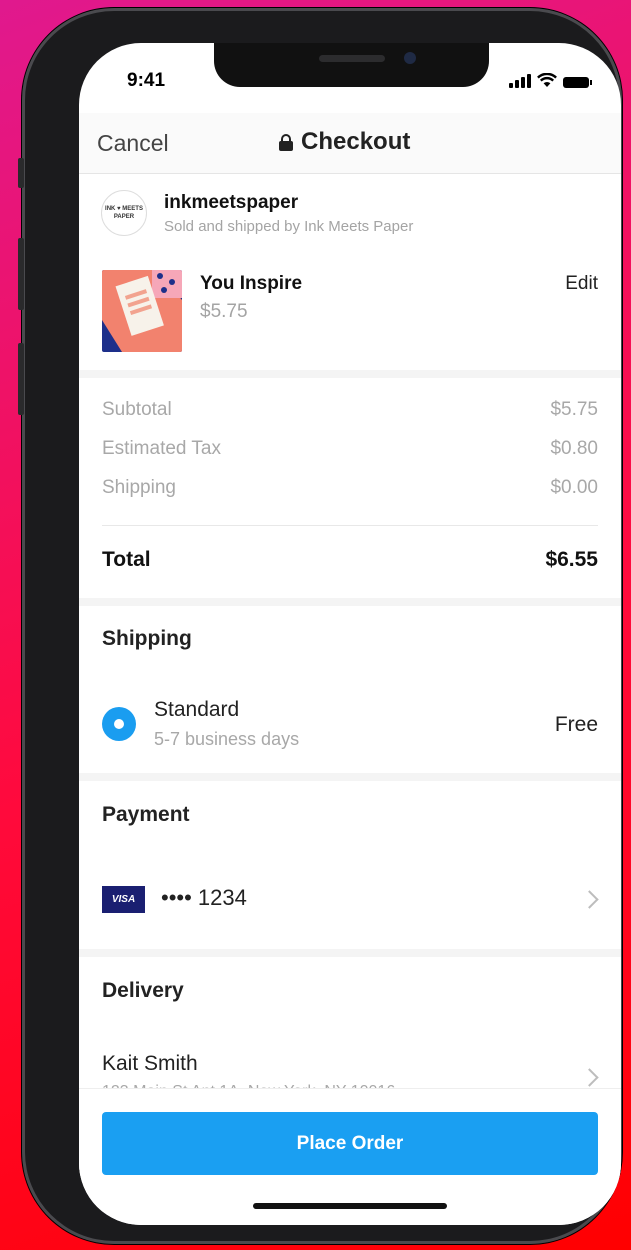 This screenshot has height=1250, width=631. Describe the element at coordinates (146, 80) in the screenshot. I see `status-time: 9:41` at that location.